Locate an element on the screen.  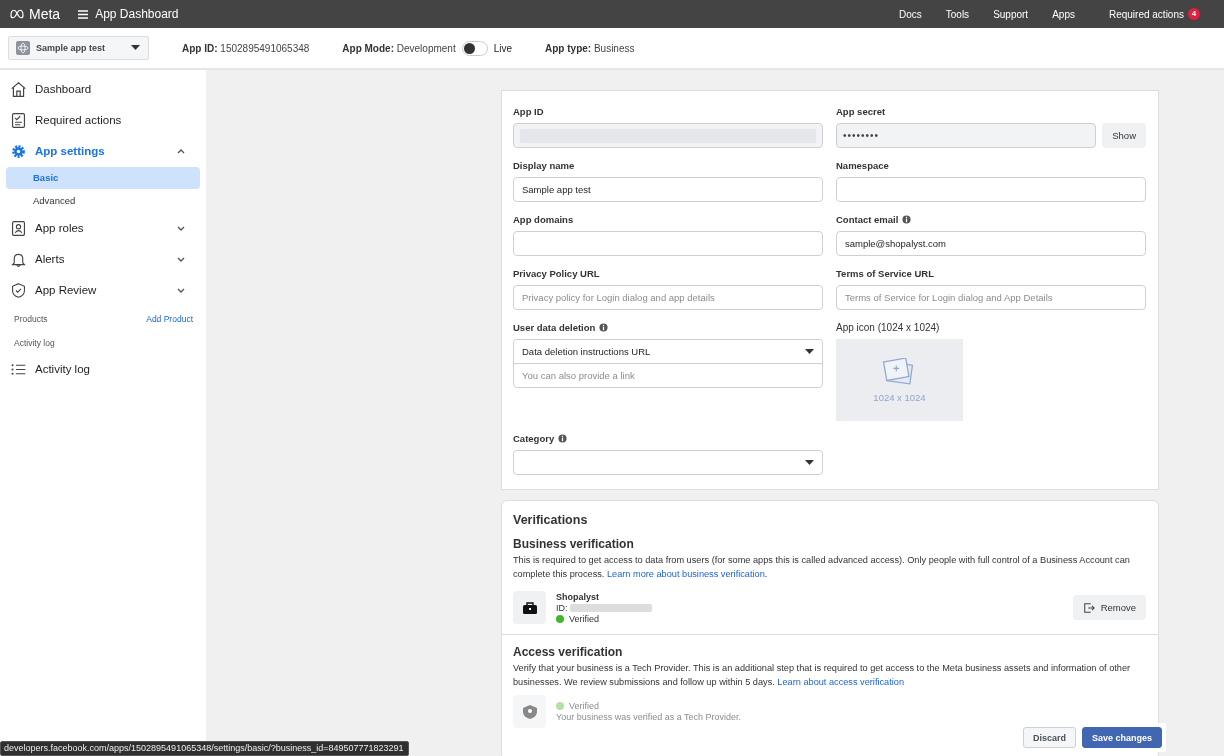
sidebar-item: Alerts is located at coordinates (103, 259).